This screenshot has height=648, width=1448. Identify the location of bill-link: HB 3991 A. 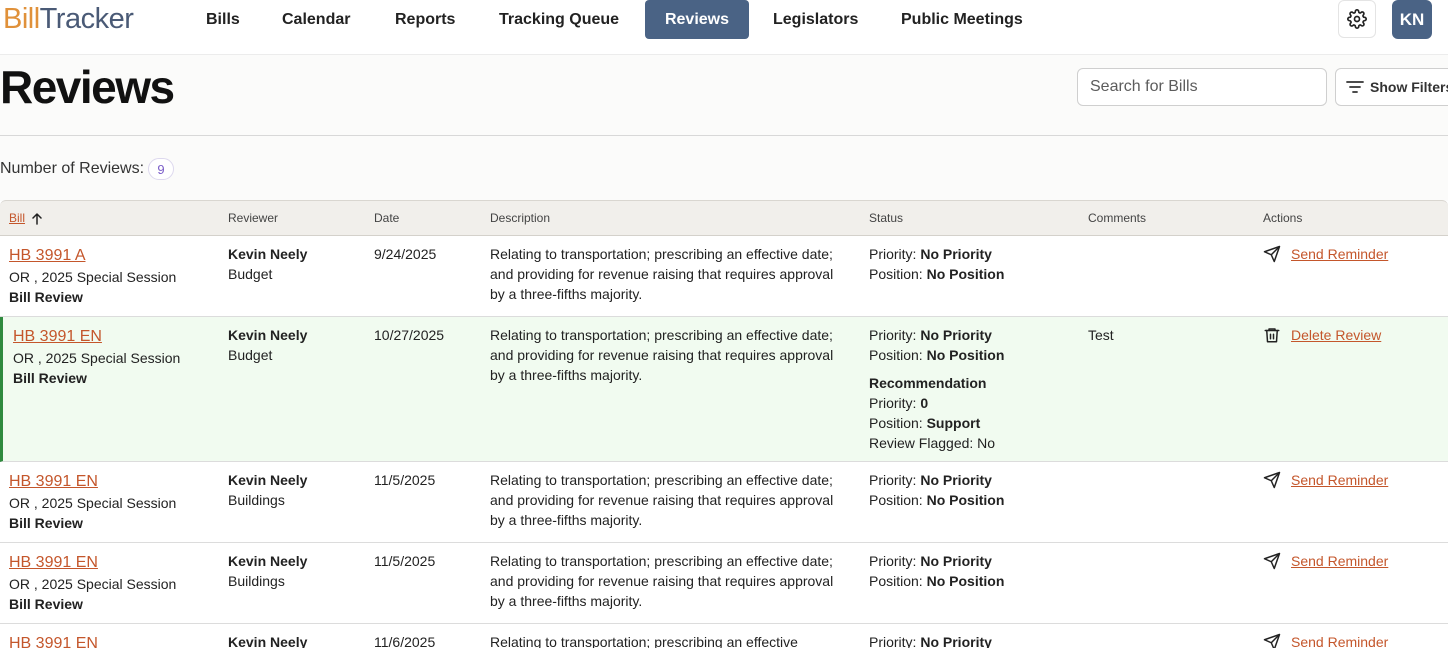
(92, 256).